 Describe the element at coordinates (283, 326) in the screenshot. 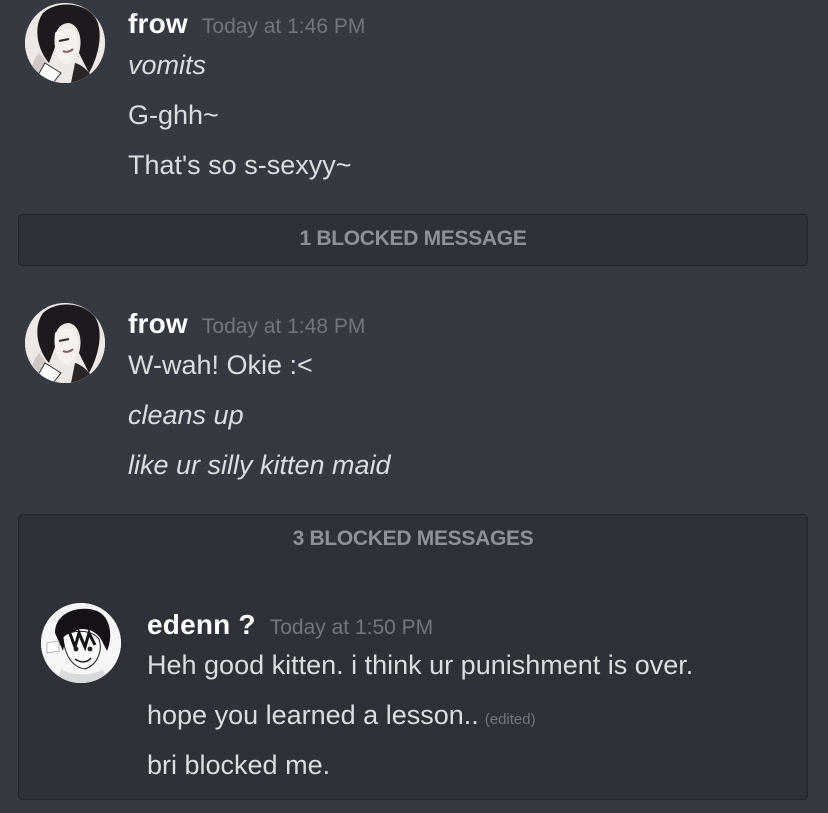

I see `timestamp: Today at 1:48 PM` at that location.